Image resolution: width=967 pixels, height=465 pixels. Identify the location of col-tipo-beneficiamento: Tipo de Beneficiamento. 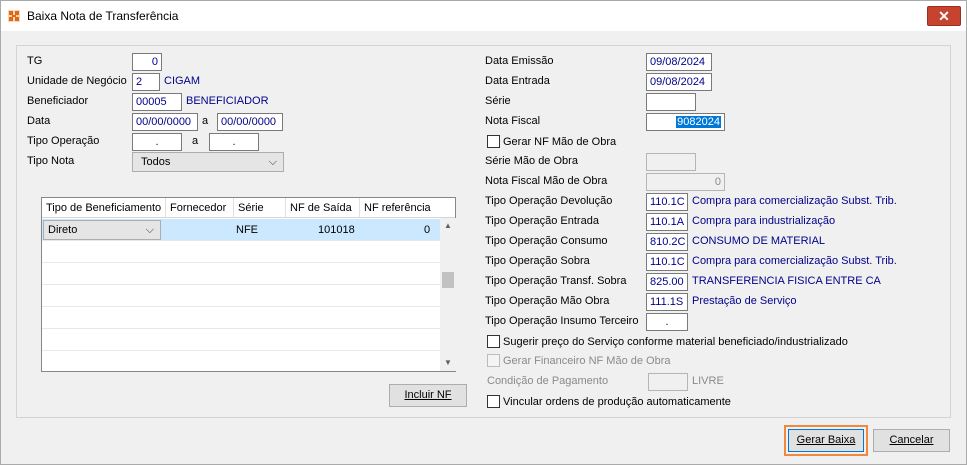
(104, 208).